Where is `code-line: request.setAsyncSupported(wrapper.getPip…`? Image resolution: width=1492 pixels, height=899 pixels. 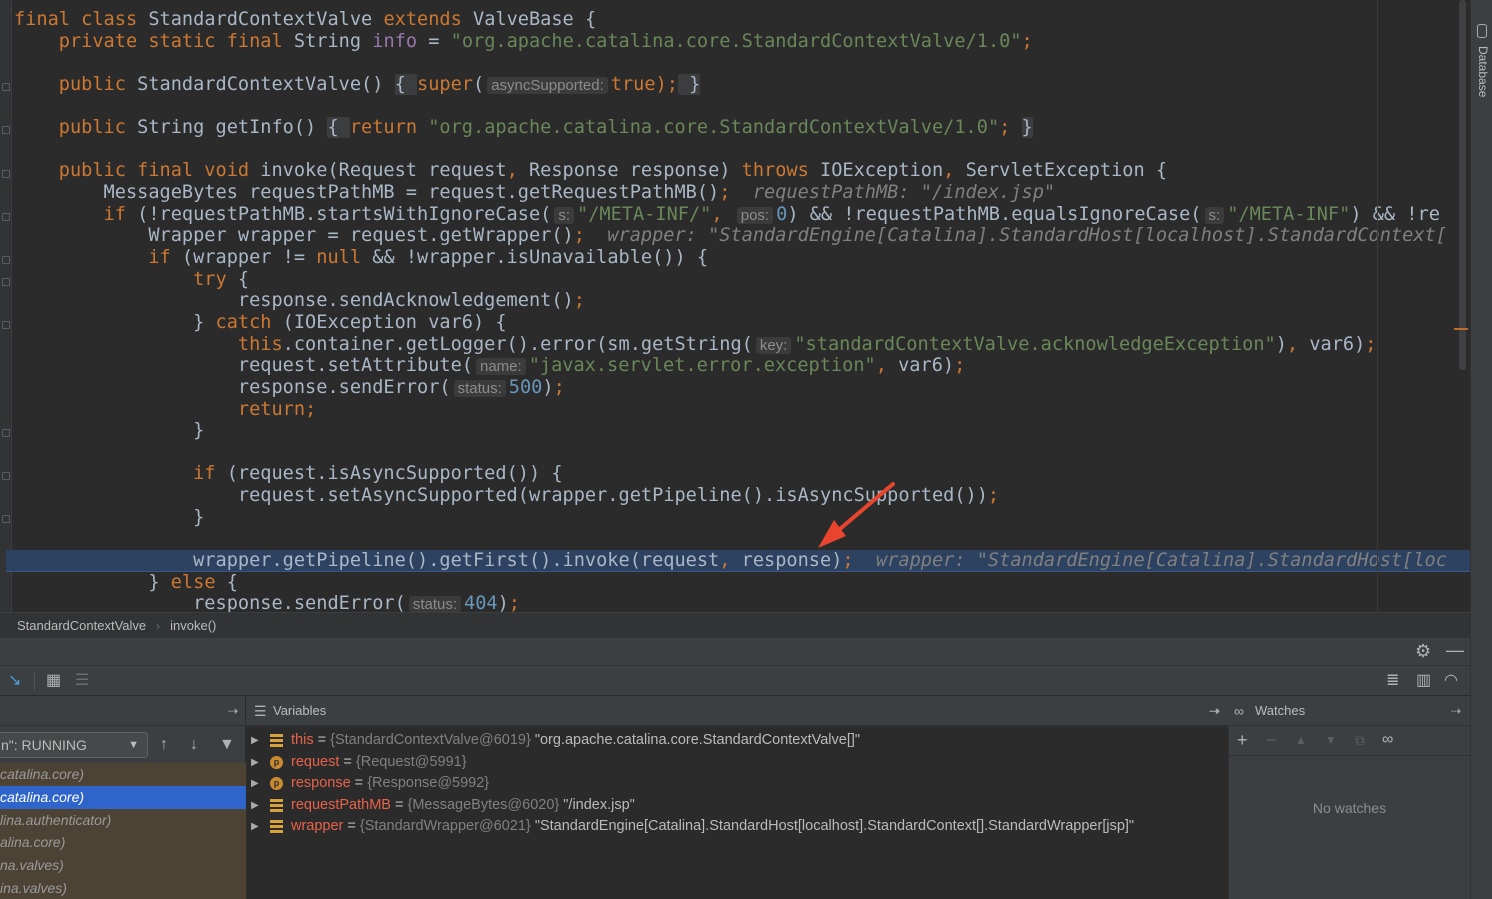
code-line: request.setAsyncSupported(wrapper.getPip… is located at coordinates (742, 496).